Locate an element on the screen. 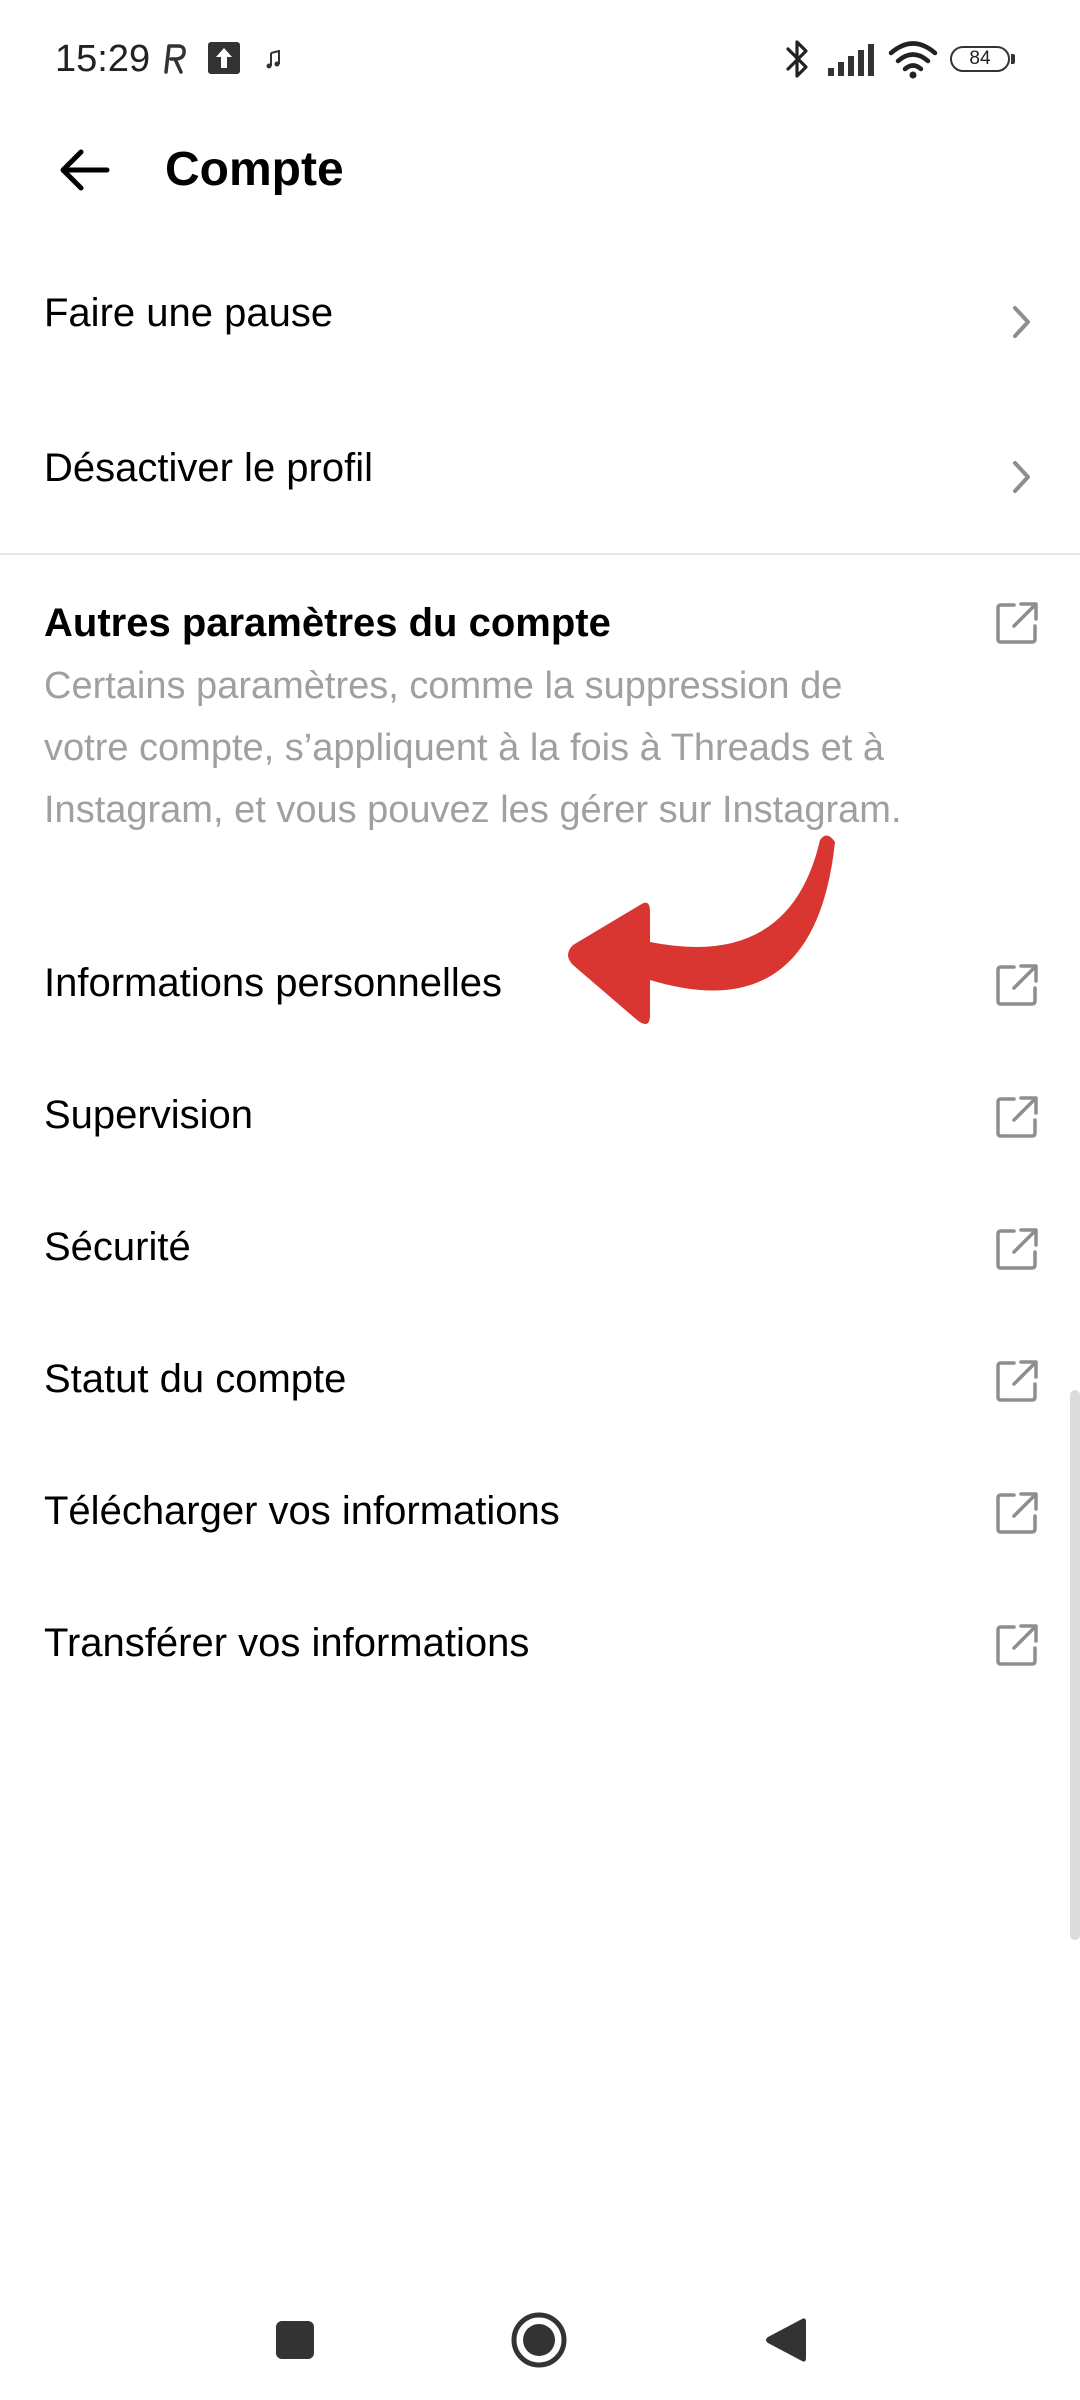 The width and height of the screenshot is (1080, 2400). signal-icon is located at coordinates (851, 60).